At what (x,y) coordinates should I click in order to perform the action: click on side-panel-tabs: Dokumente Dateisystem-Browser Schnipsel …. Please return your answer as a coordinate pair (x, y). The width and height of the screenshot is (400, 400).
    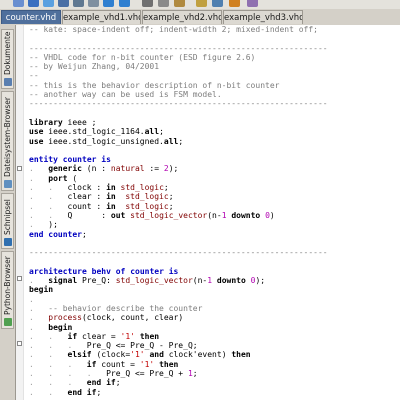
    Looking at the image, I should click on (8, 212).